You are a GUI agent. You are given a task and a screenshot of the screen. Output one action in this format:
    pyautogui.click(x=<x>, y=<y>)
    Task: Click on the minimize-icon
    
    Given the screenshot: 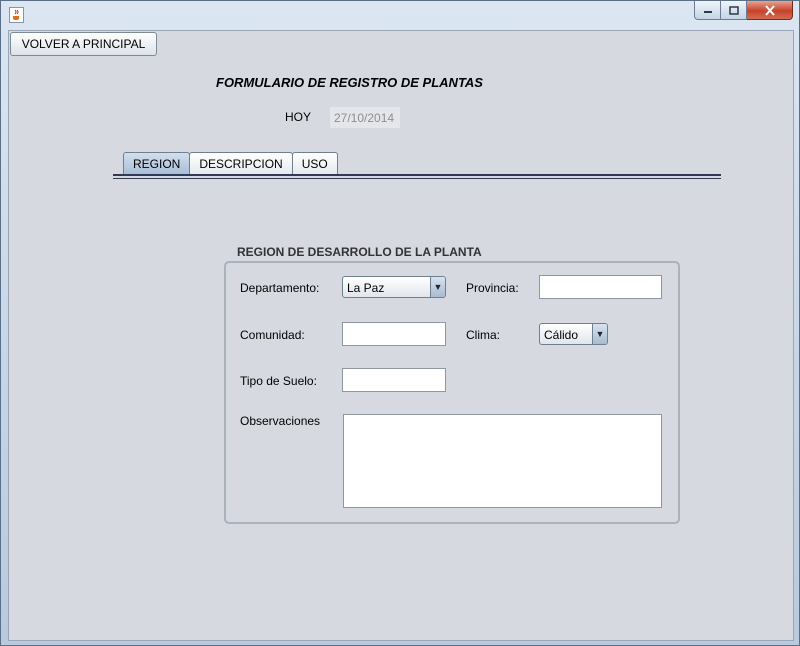 What is the action you would take?
    pyautogui.click(x=707, y=12)
    